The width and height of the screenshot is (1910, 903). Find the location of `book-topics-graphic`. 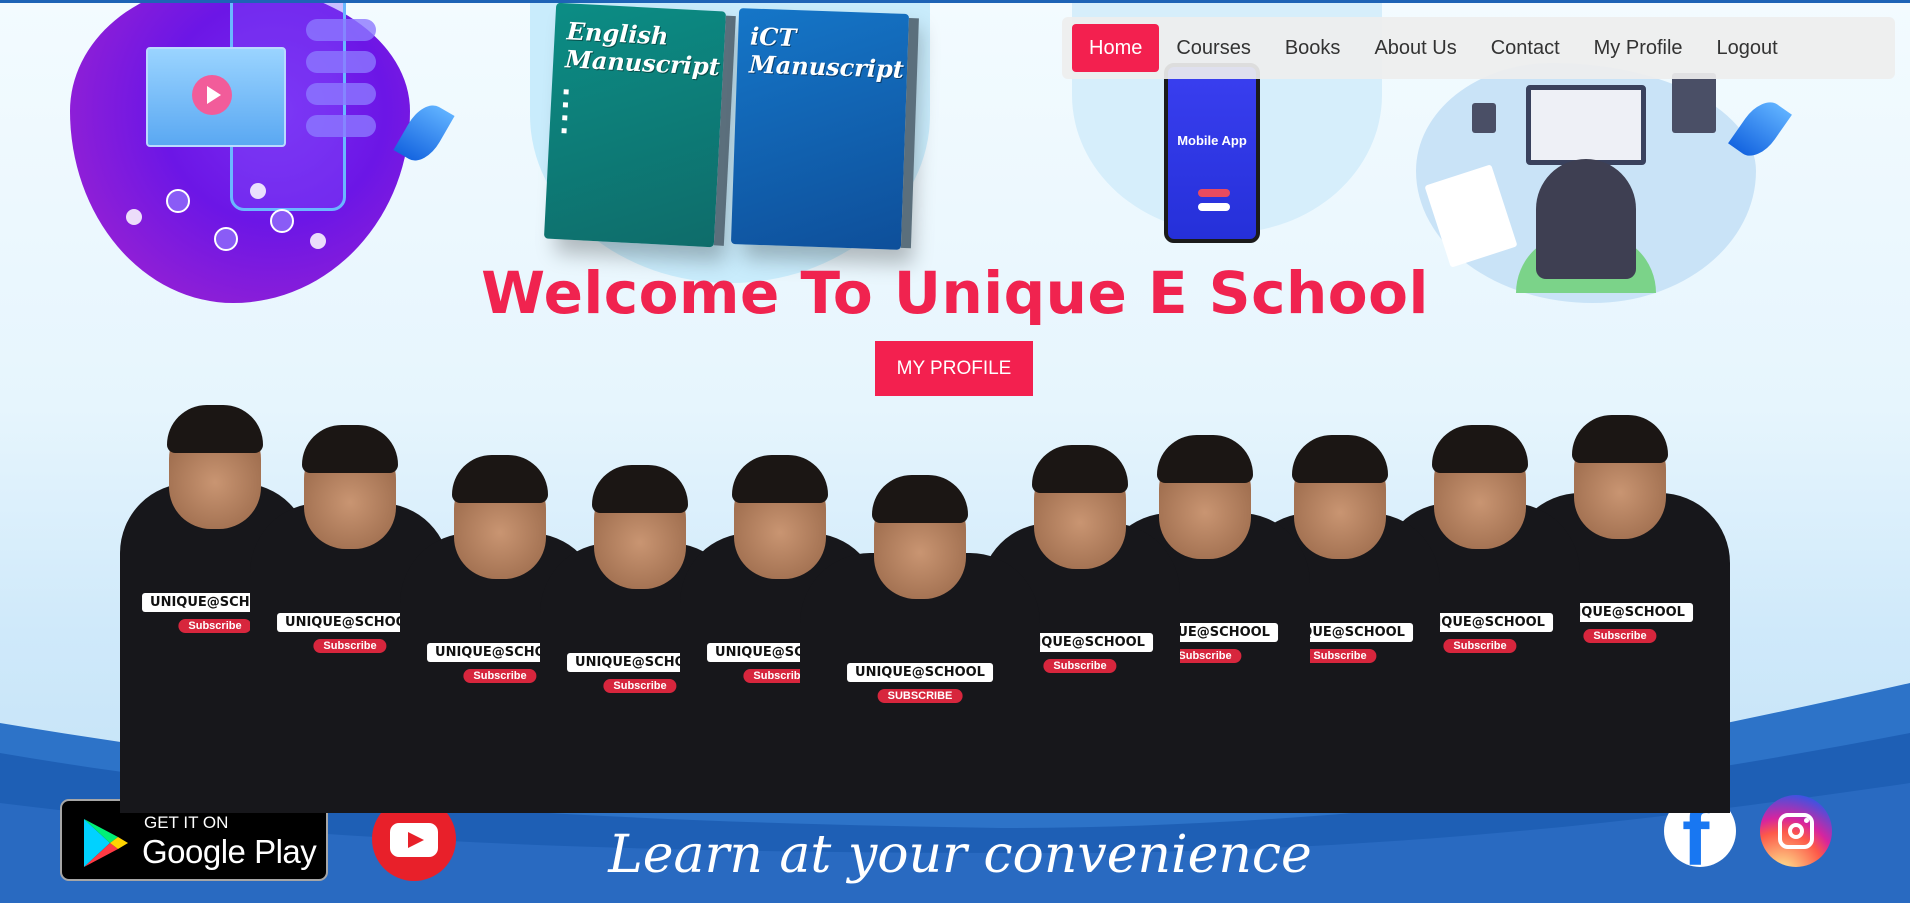

book-topics-graphic is located at coordinates (635, 115).